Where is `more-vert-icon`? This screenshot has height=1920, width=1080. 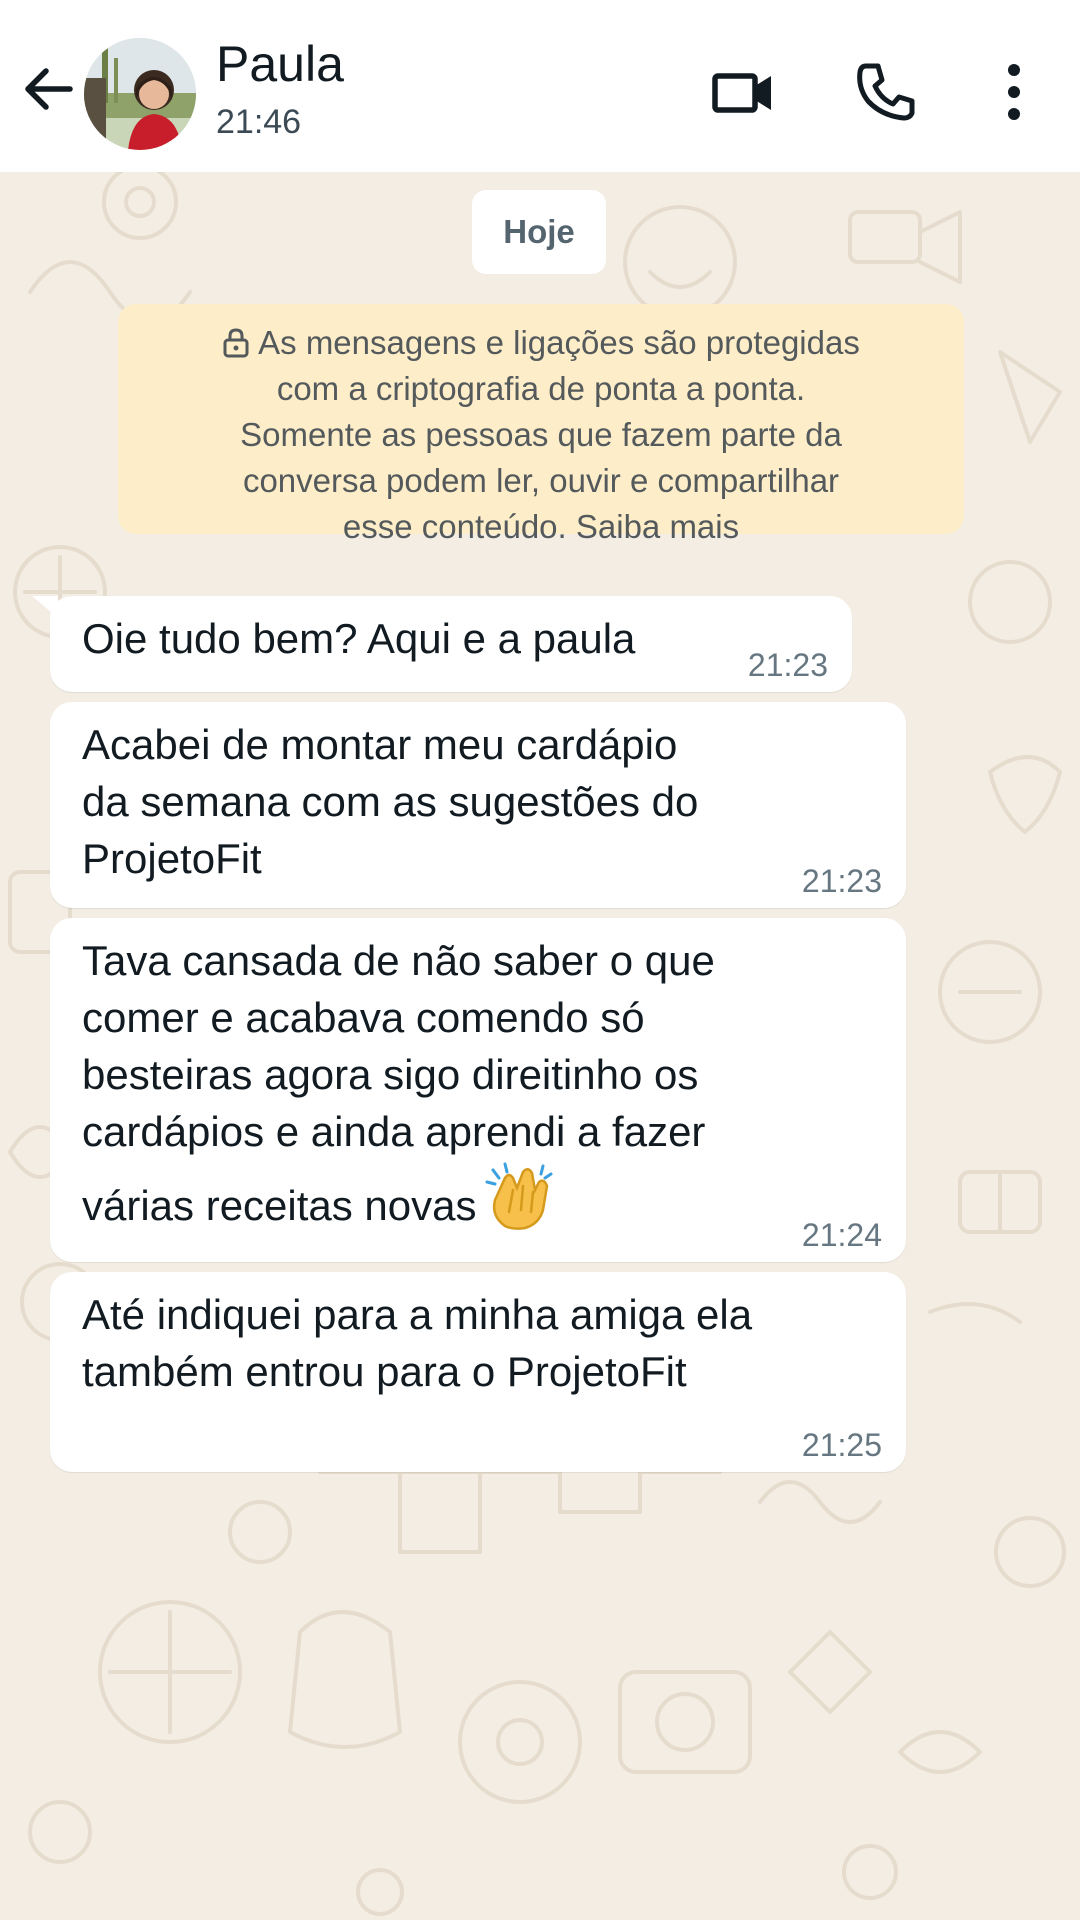
more-vert-icon is located at coordinates (1014, 92).